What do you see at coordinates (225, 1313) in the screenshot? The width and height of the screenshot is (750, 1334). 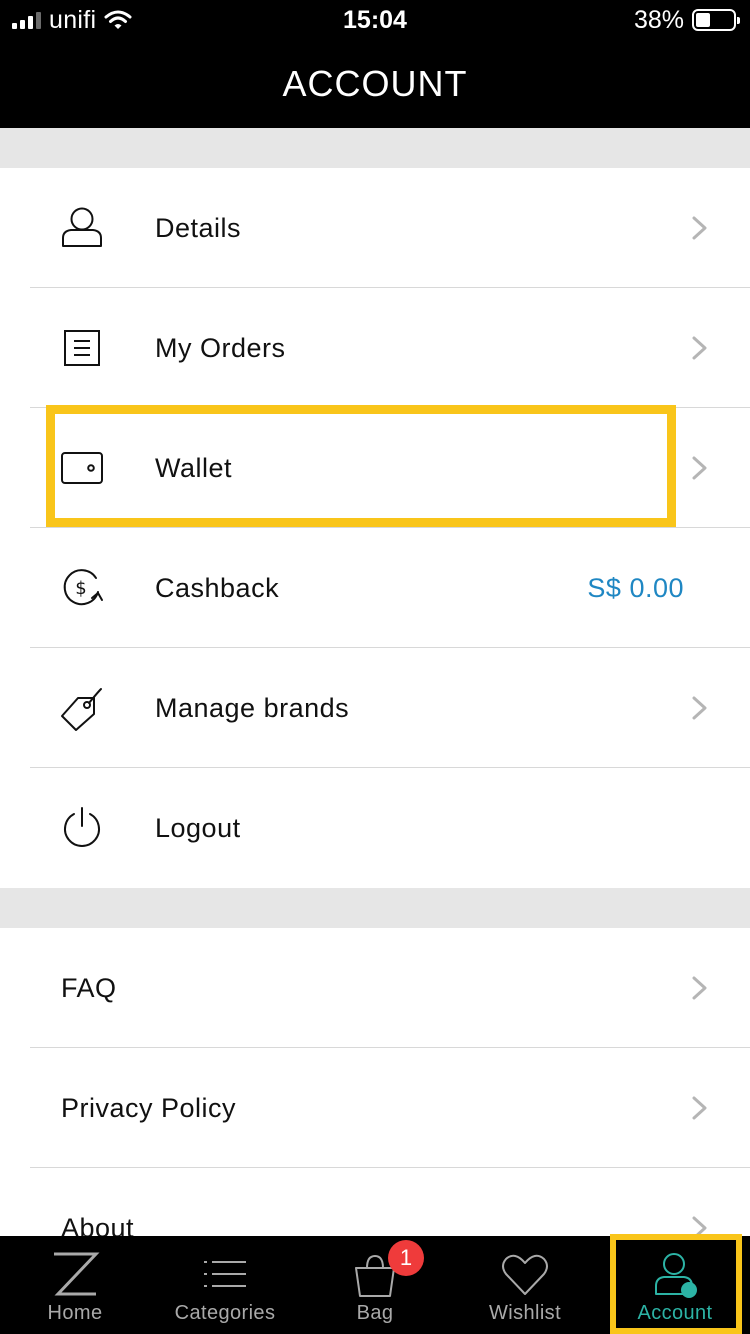 I see `tab-label: Categories` at bounding box center [225, 1313].